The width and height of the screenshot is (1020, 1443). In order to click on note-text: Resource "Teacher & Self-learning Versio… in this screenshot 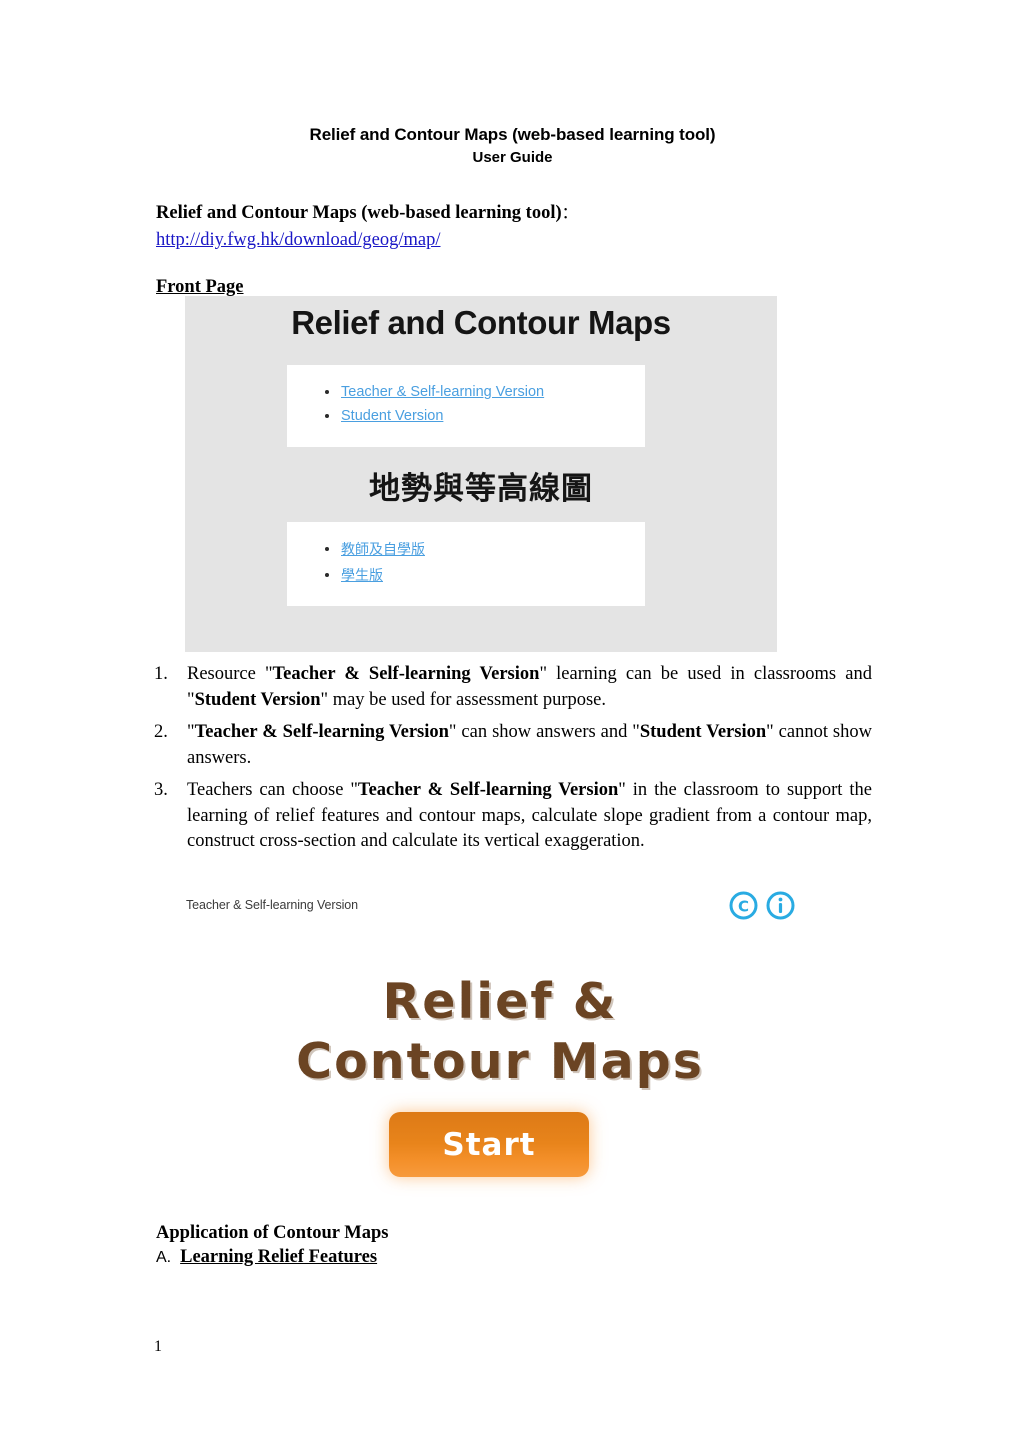, I will do `click(529, 687)`.